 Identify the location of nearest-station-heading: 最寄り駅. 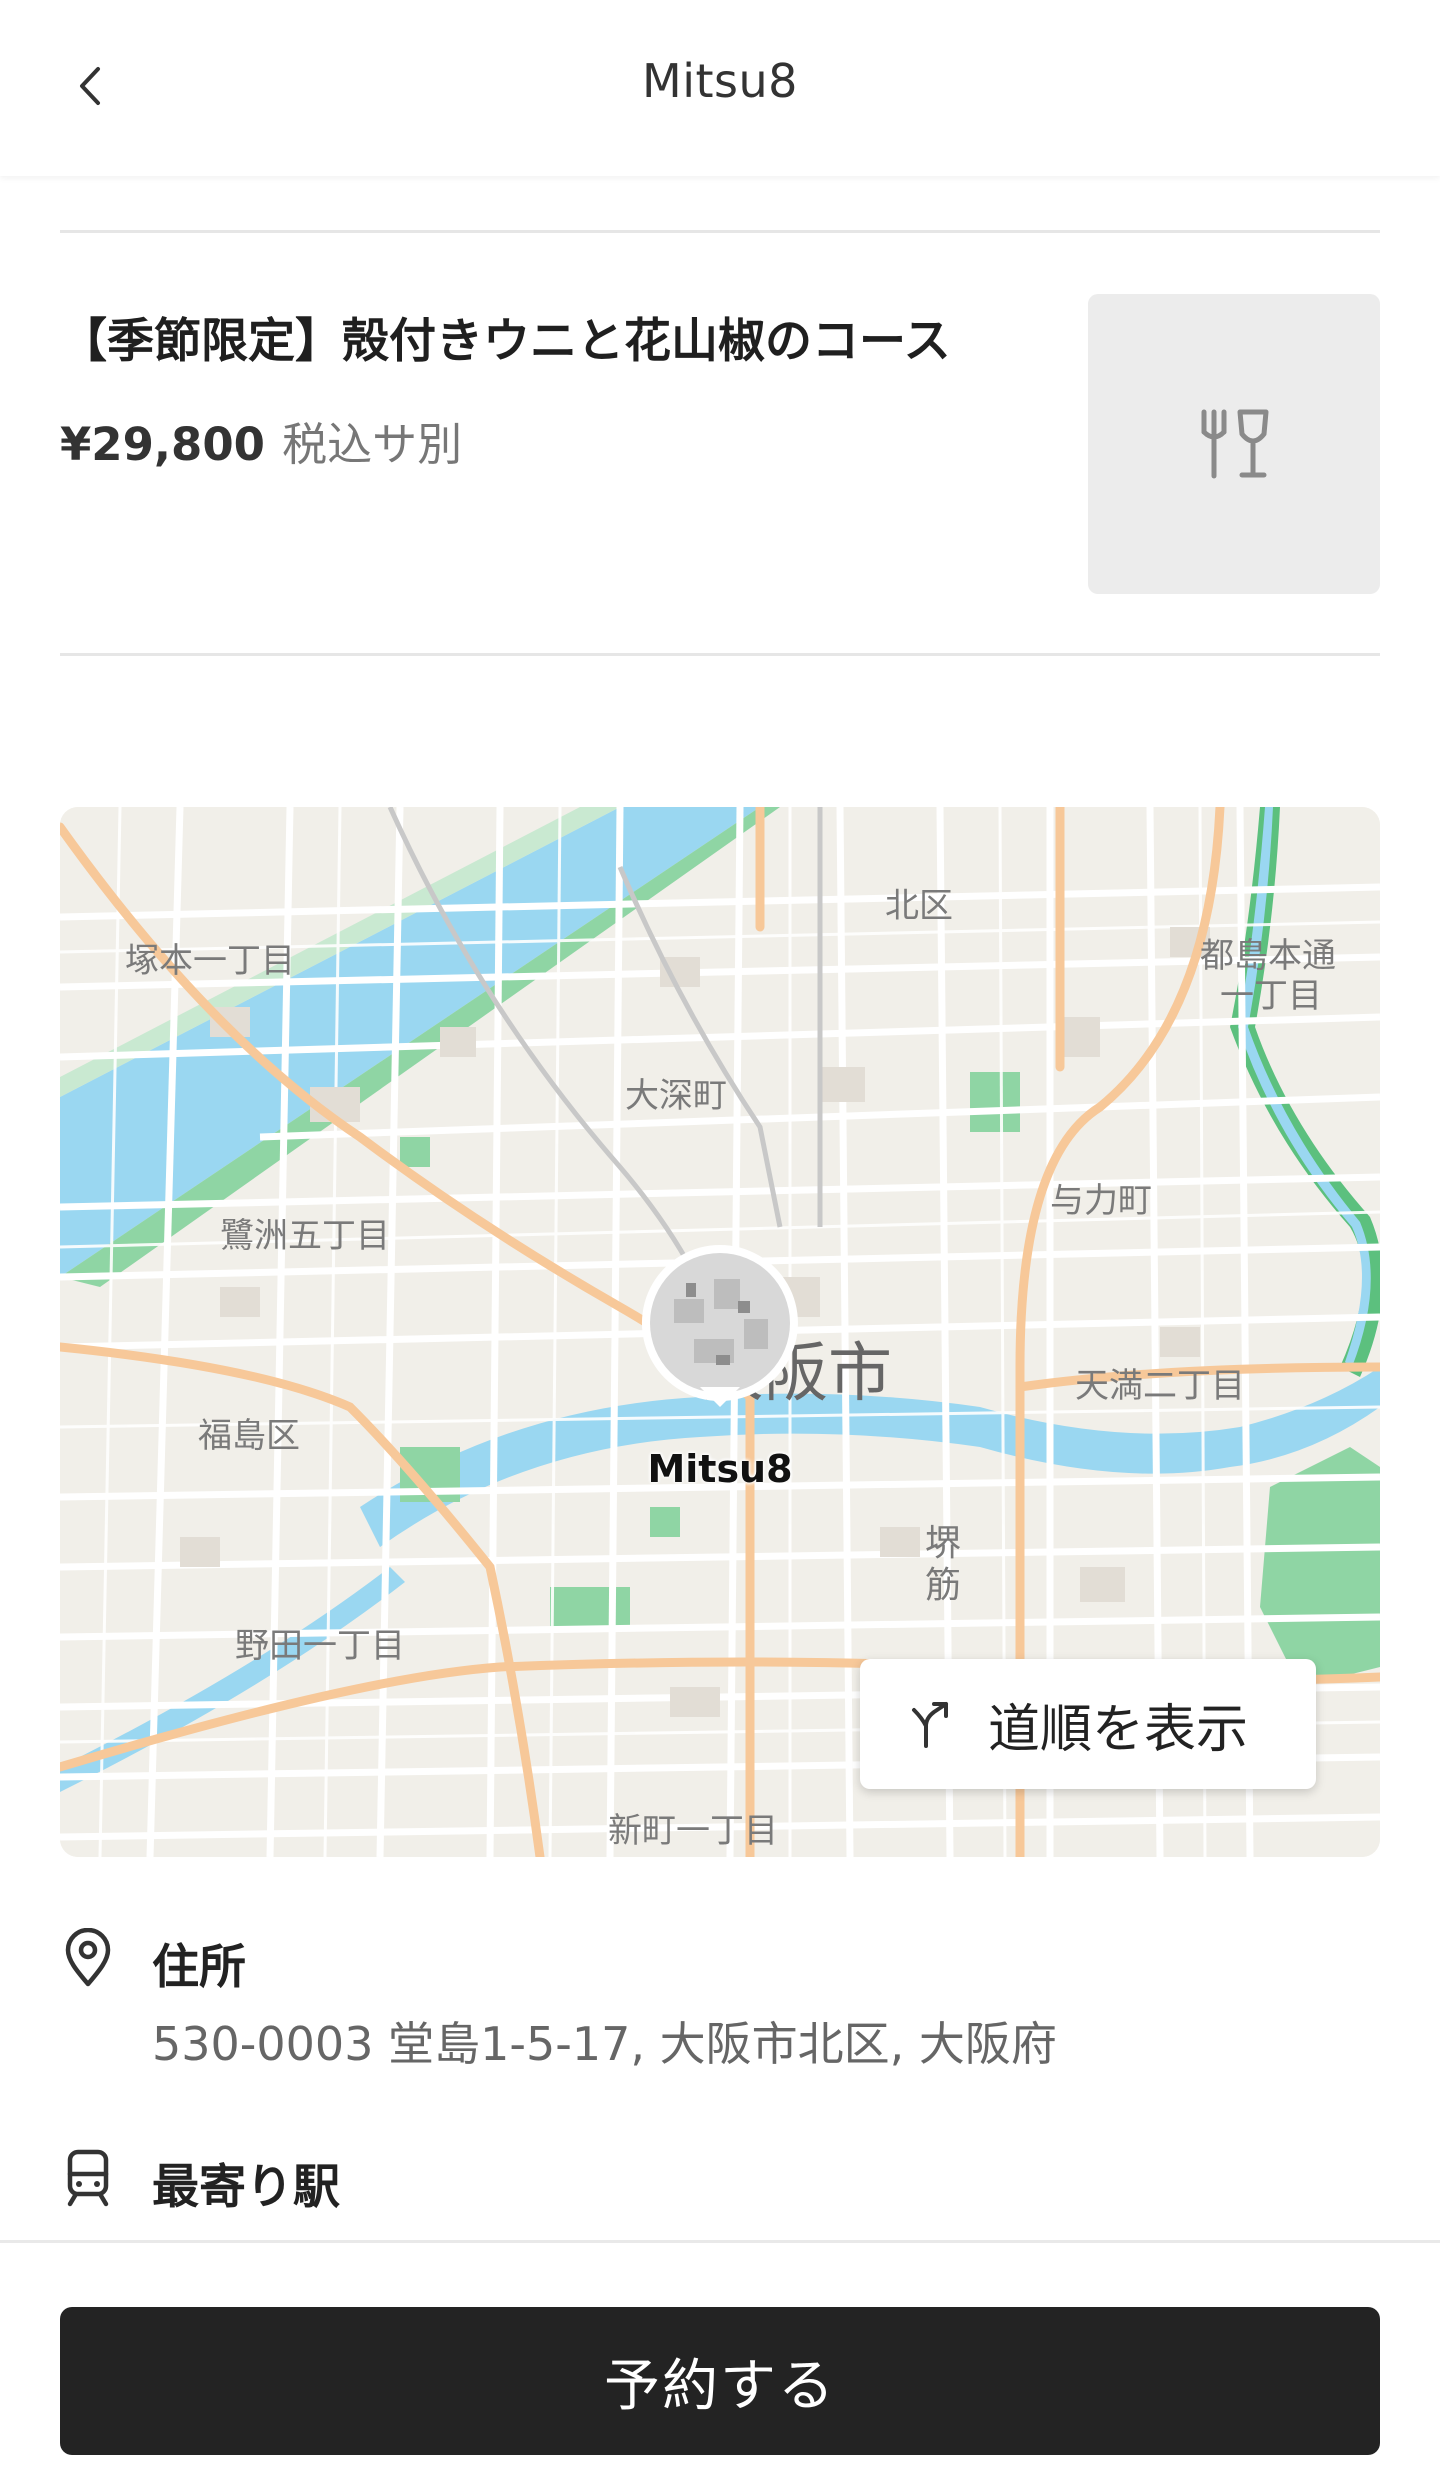
(246, 2187).